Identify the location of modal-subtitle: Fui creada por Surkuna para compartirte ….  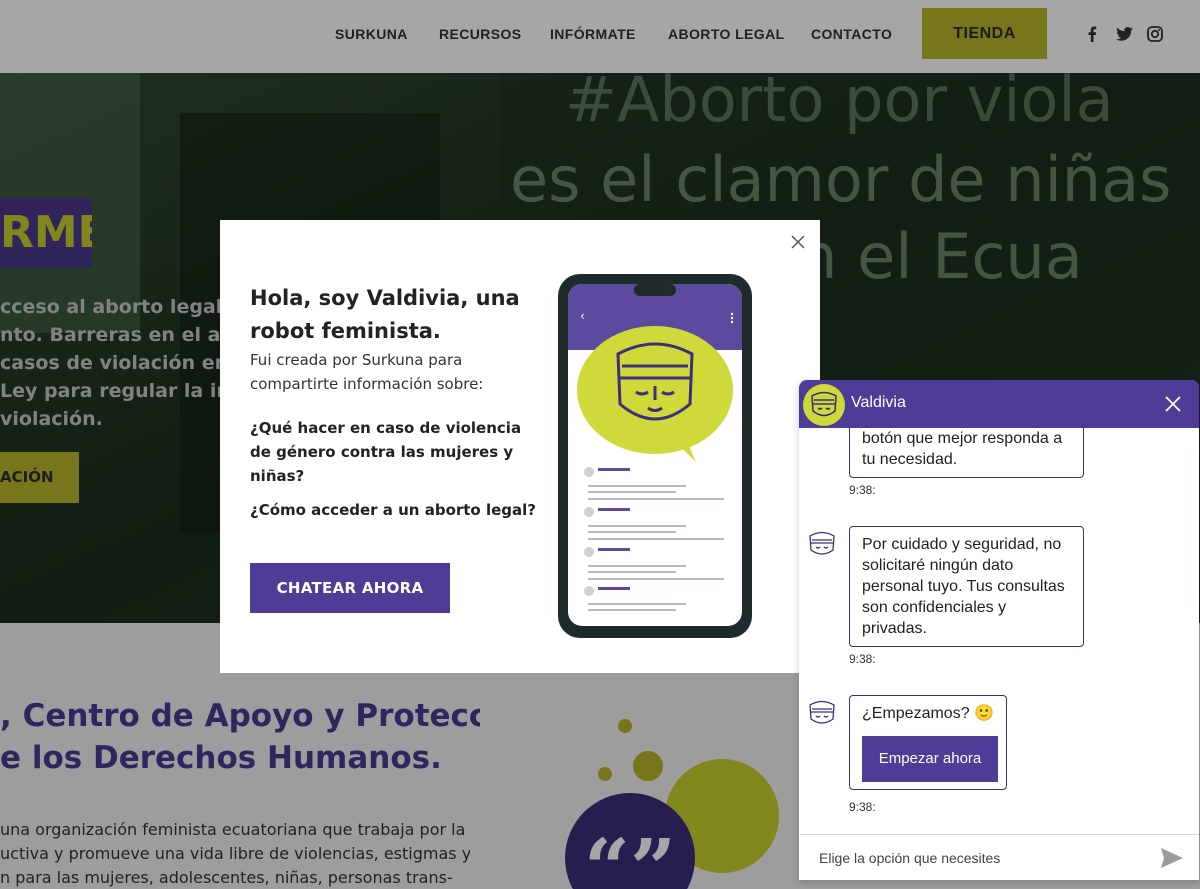
(367, 372).